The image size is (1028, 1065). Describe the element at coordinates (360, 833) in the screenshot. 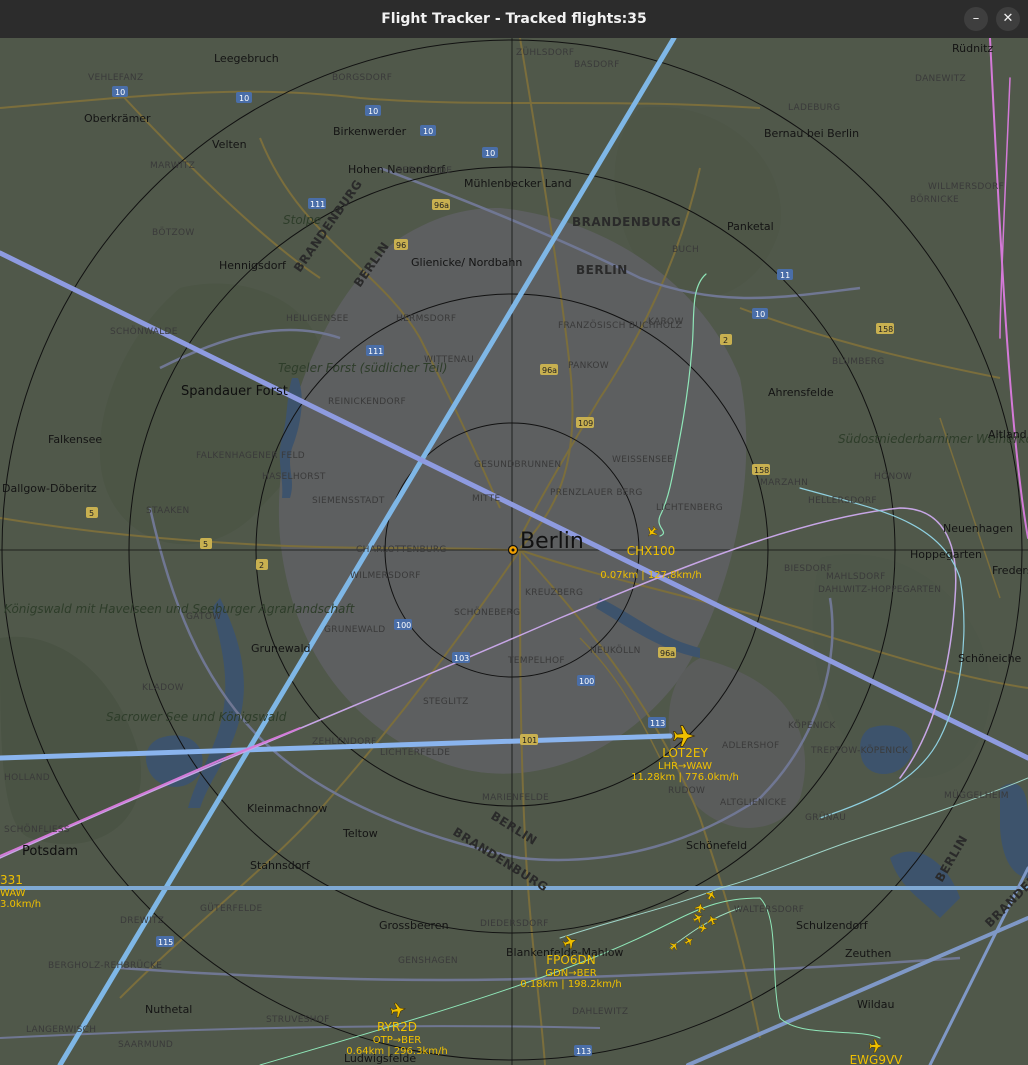

I see `place-label: Teltow` at that location.